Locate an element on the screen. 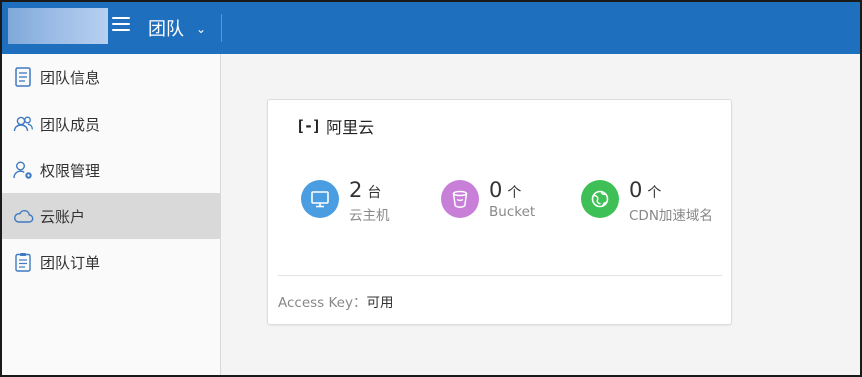 This screenshot has height=377, width=862. stat-value: 2 is located at coordinates (356, 190).